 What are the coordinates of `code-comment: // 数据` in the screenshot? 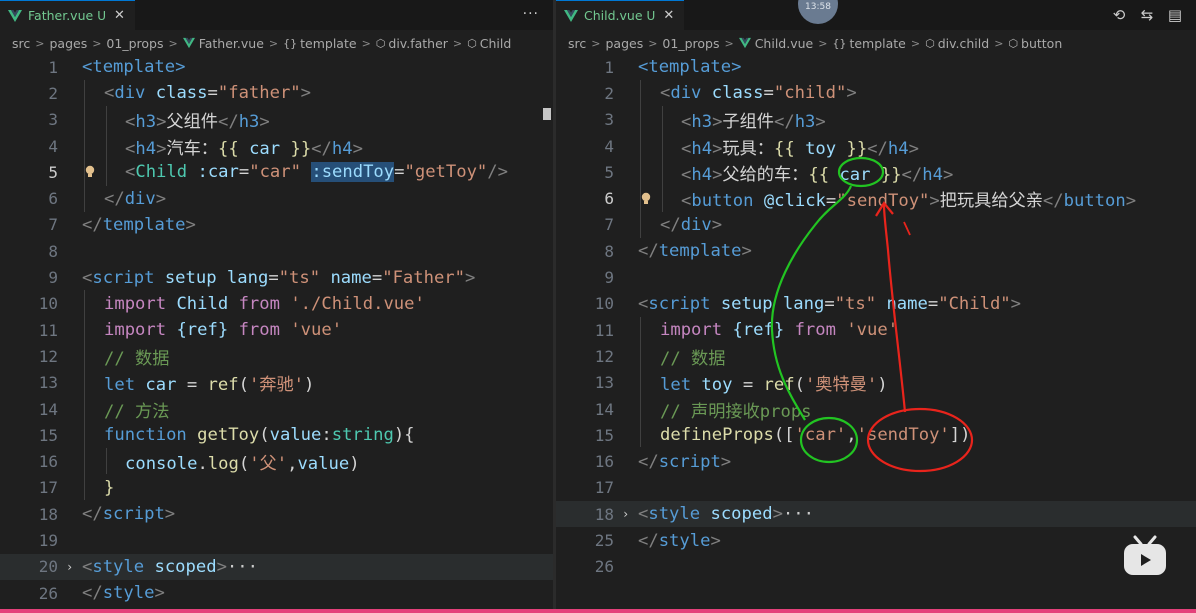 It's located at (693, 358).